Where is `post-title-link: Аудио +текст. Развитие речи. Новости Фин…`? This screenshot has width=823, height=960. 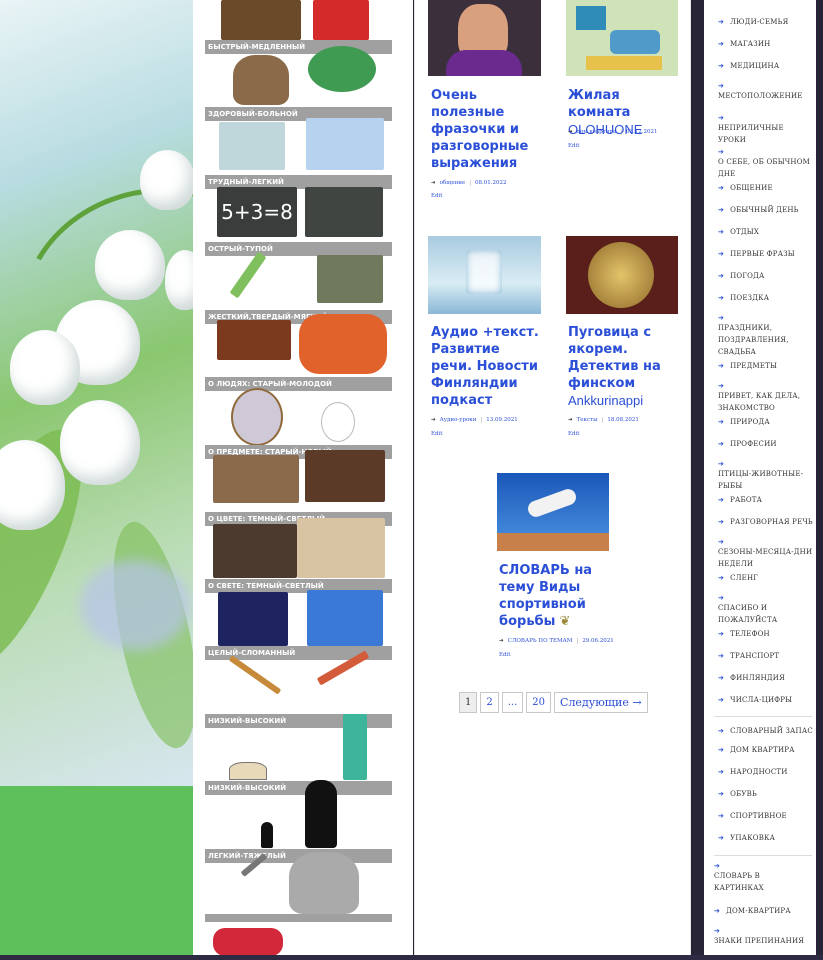 post-title-link: Аудио +текст. Развитие речи. Новости Фин… is located at coordinates (487, 366).